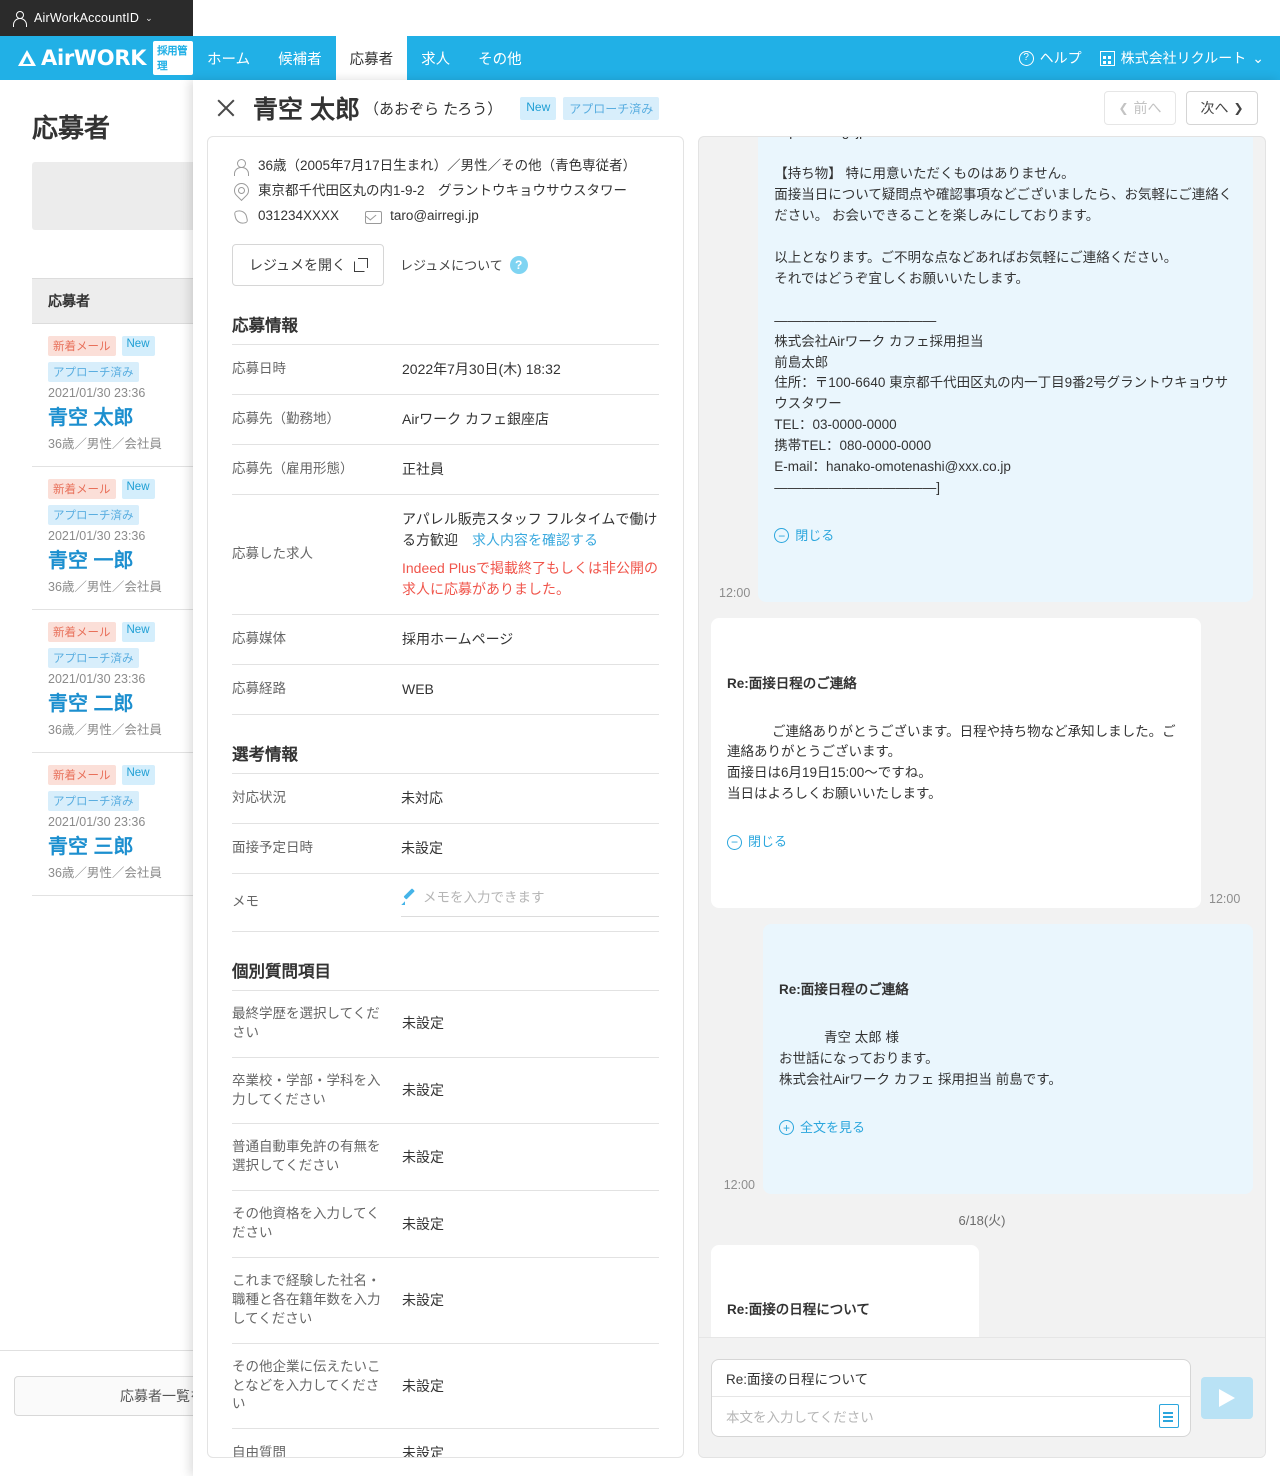  What do you see at coordinates (982, 1220) in the screenshot?
I see `day-separator: 6/18(火)` at bounding box center [982, 1220].